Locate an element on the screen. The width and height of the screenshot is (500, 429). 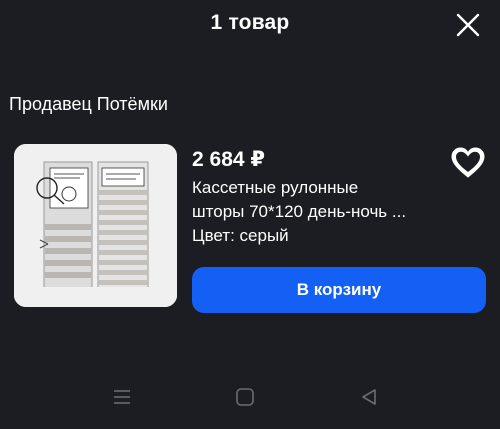
roller-blind-image is located at coordinates (95, 225).